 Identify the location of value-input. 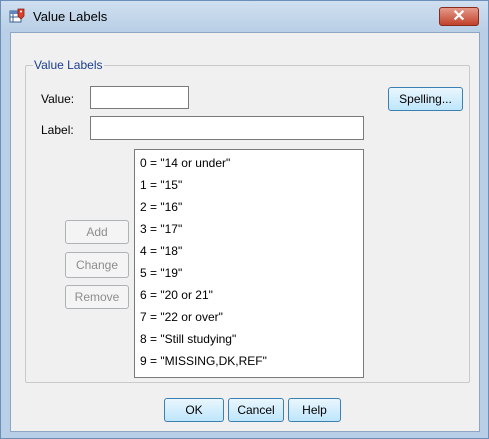
(139, 97).